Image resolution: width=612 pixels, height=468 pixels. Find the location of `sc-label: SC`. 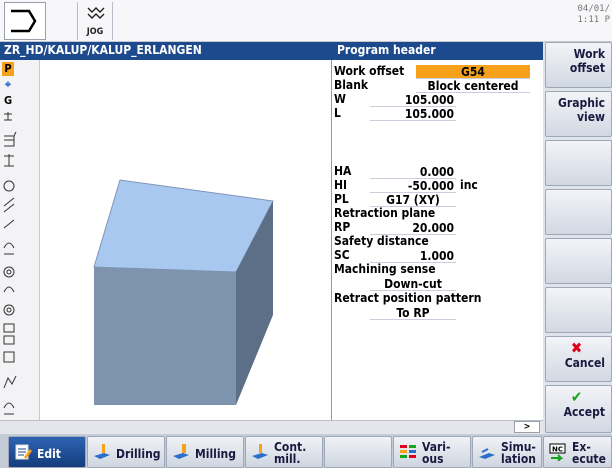

sc-label: SC is located at coordinates (342, 255).